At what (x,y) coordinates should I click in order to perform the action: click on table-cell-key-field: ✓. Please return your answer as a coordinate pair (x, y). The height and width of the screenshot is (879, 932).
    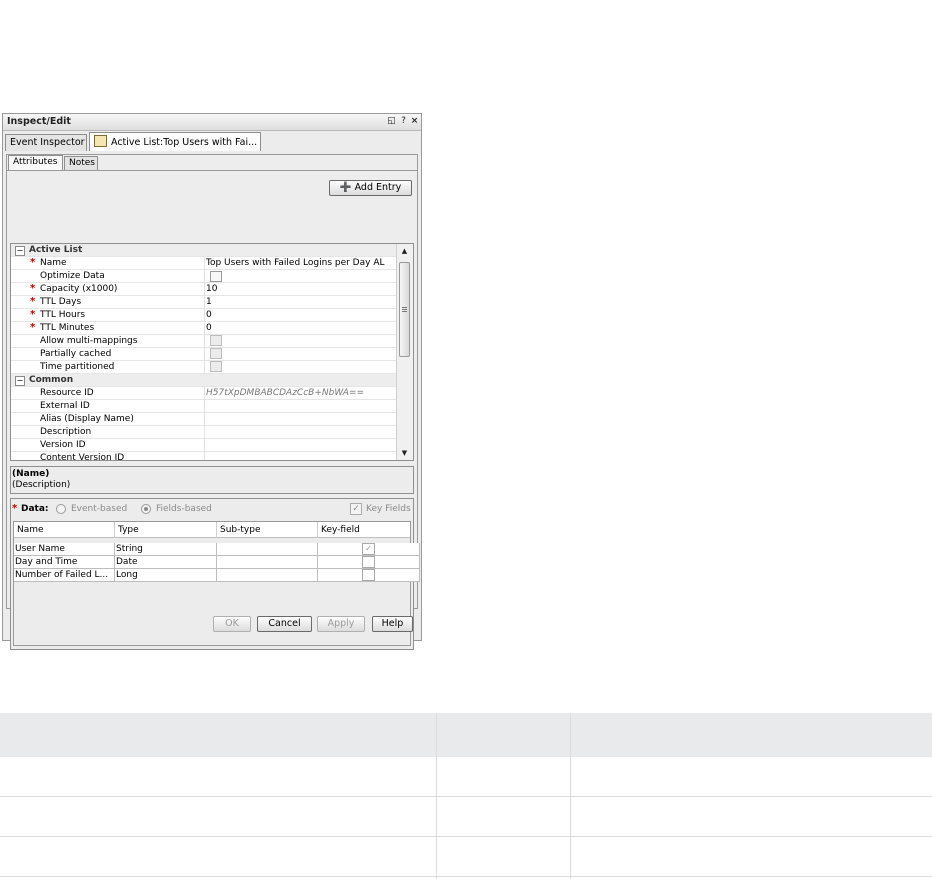
    Looking at the image, I should click on (369, 549).